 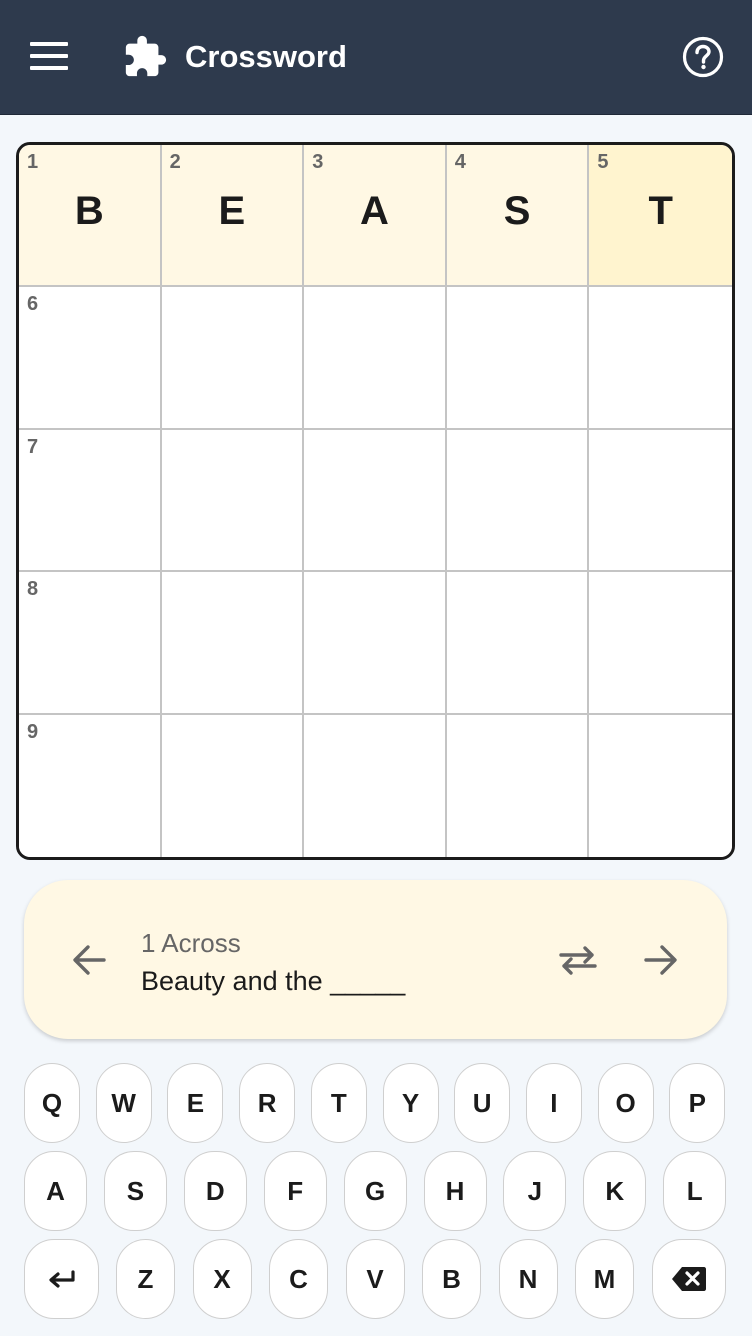 What do you see at coordinates (90, 785) in the screenshot?
I see `grid-cell-r5-c1: 9` at bounding box center [90, 785].